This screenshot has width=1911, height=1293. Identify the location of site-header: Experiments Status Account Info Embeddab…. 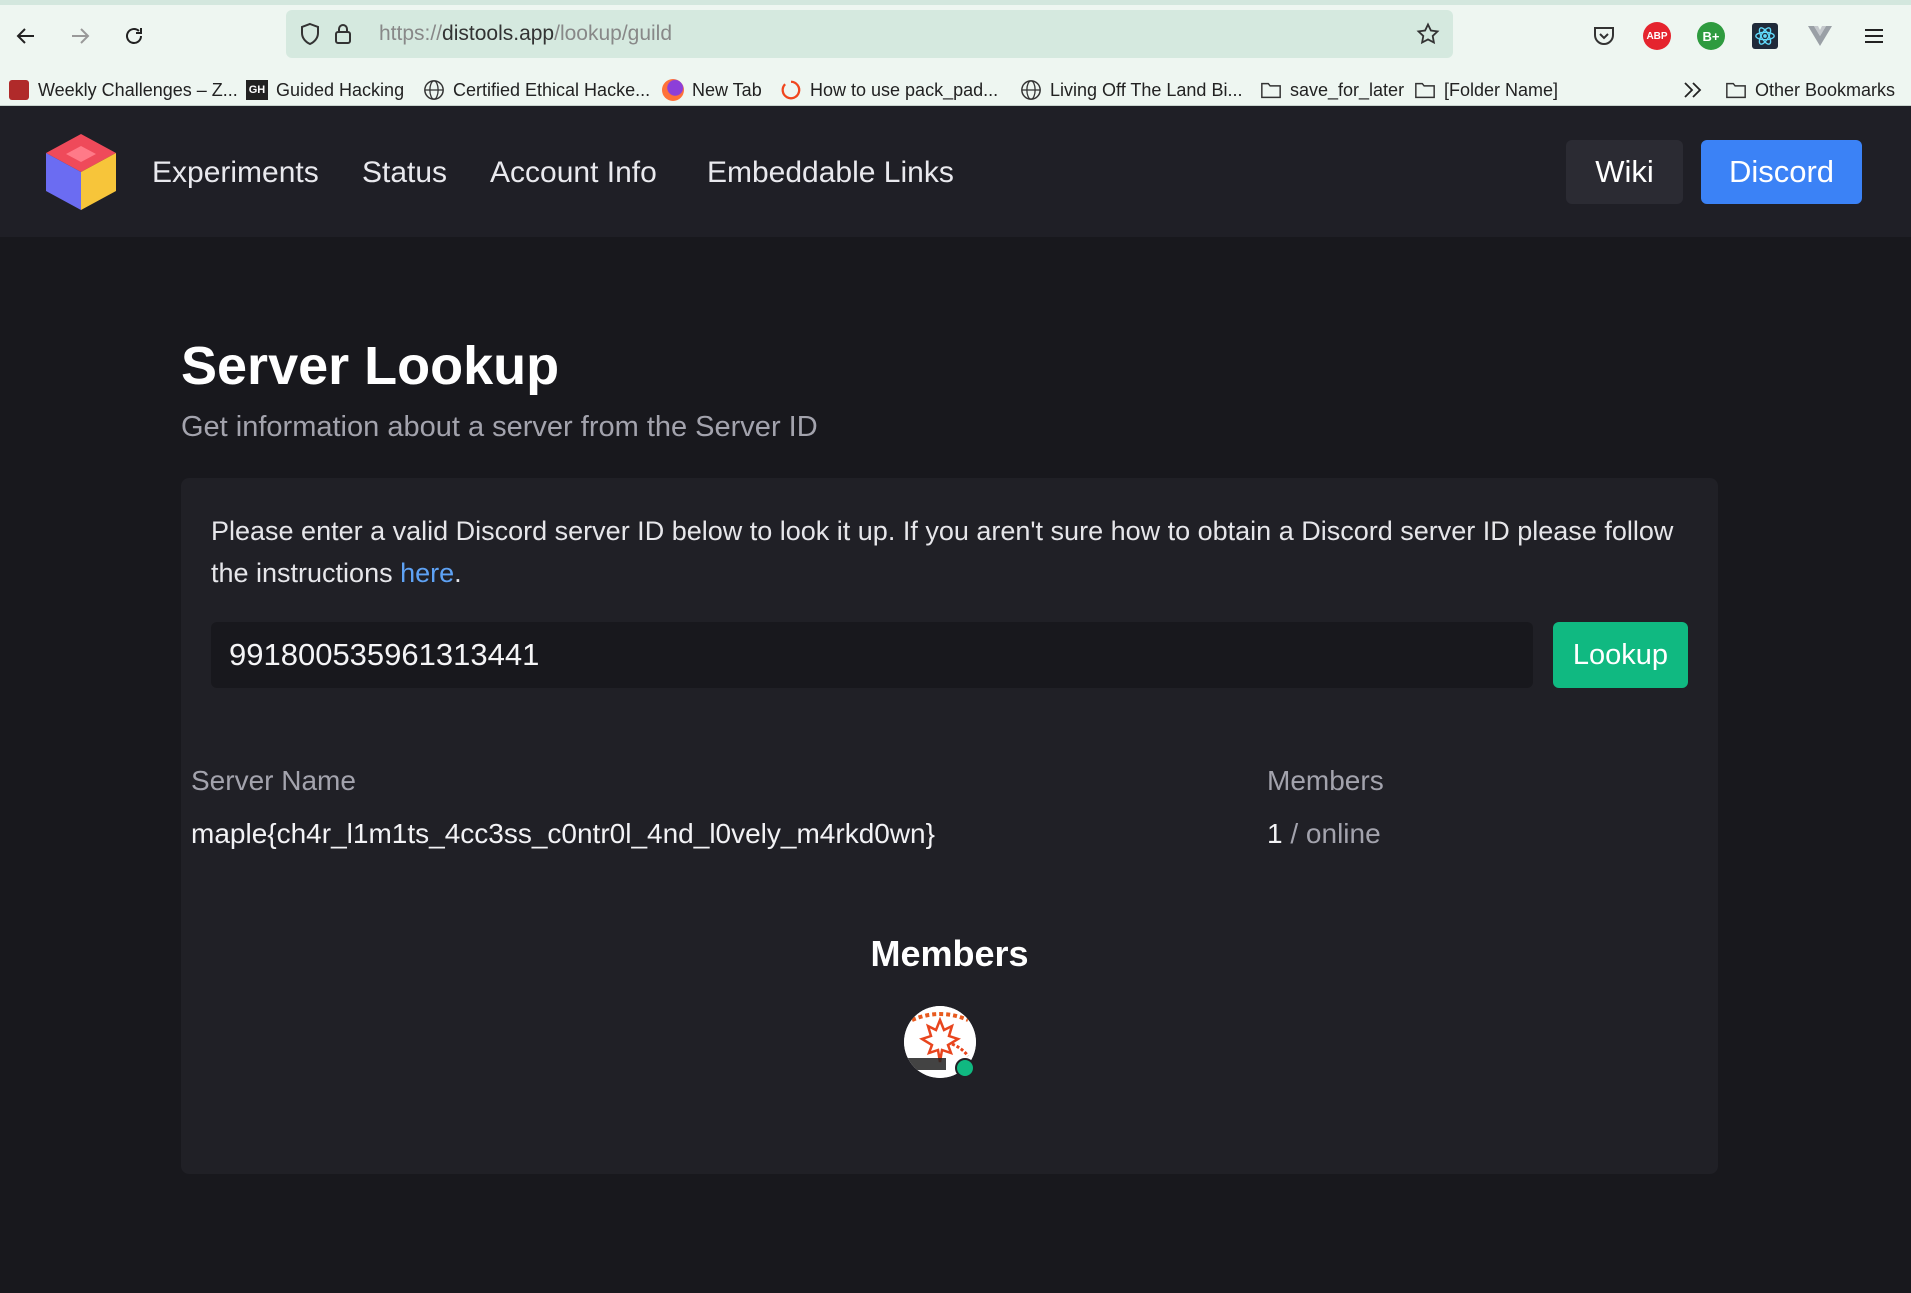
(955, 171).